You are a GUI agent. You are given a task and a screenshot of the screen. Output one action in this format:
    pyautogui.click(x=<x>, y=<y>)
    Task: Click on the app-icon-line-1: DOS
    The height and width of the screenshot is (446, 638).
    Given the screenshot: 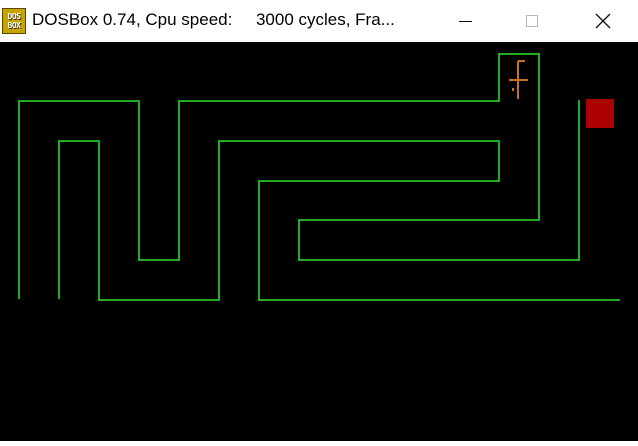 What is the action you would take?
    pyautogui.click(x=14, y=16)
    